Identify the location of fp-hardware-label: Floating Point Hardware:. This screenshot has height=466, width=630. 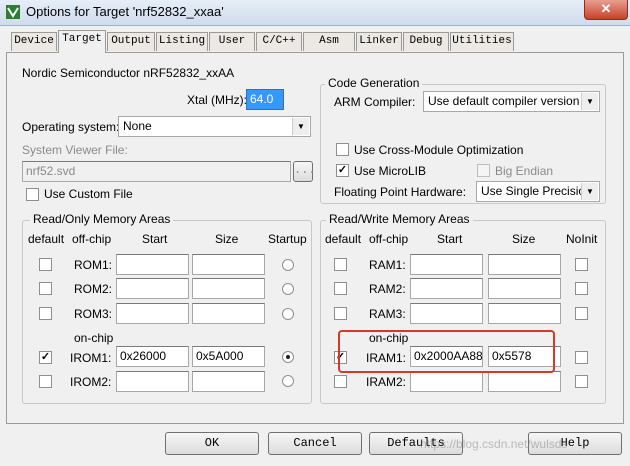
(400, 192).